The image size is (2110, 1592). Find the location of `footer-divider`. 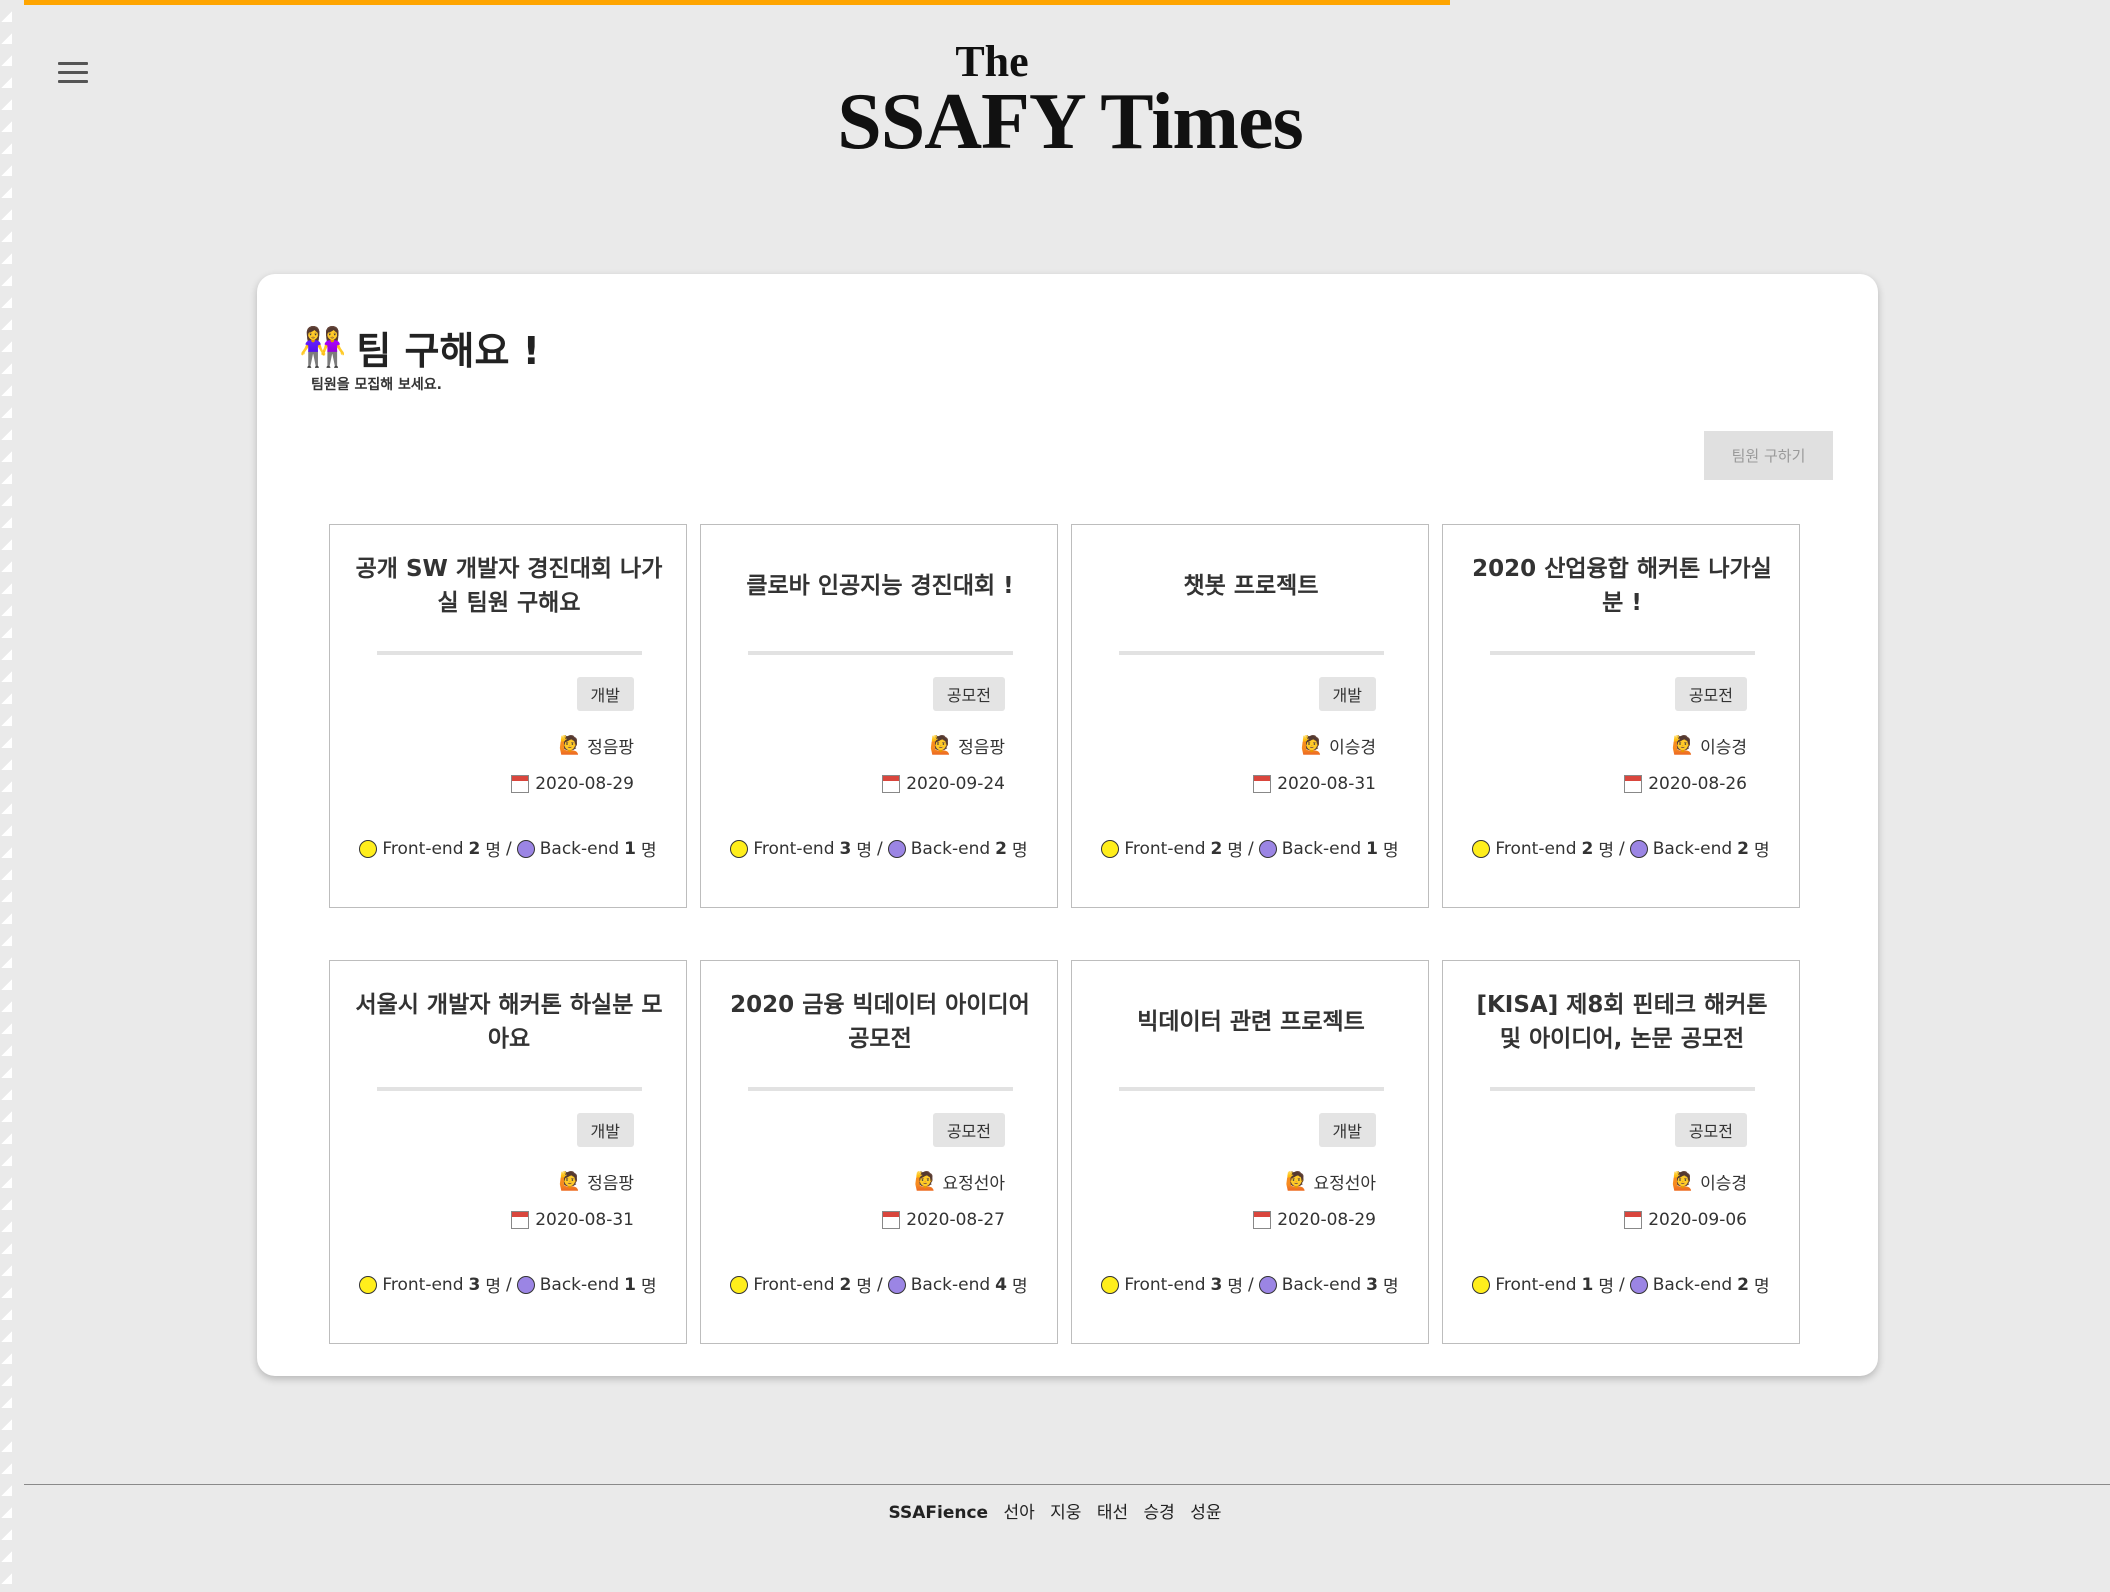

footer-divider is located at coordinates (1067, 1484).